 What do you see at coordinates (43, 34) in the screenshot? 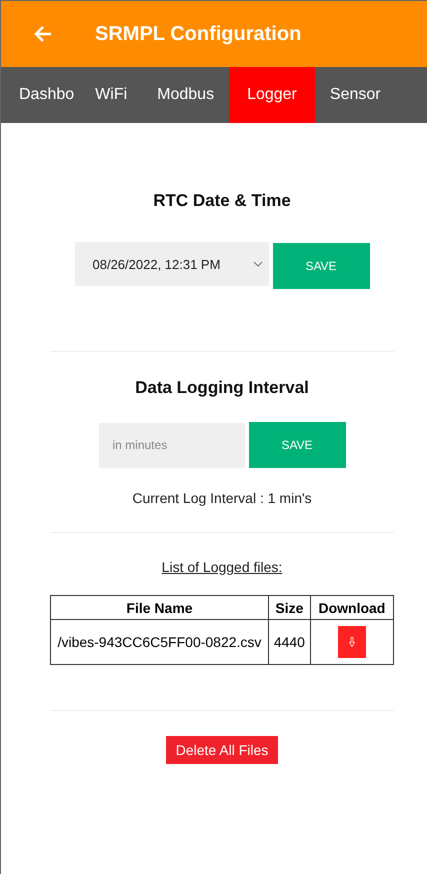
I see `back-arrow-icon` at bounding box center [43, 34].